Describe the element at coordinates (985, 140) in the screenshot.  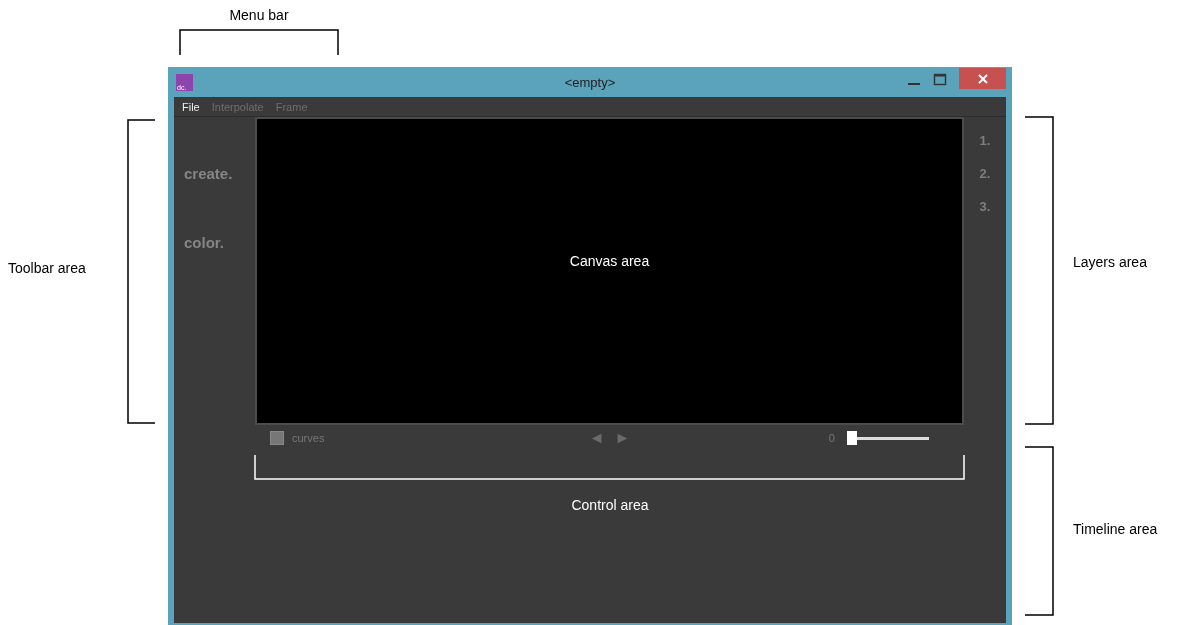
I see `layer-item: 1.` at that location.